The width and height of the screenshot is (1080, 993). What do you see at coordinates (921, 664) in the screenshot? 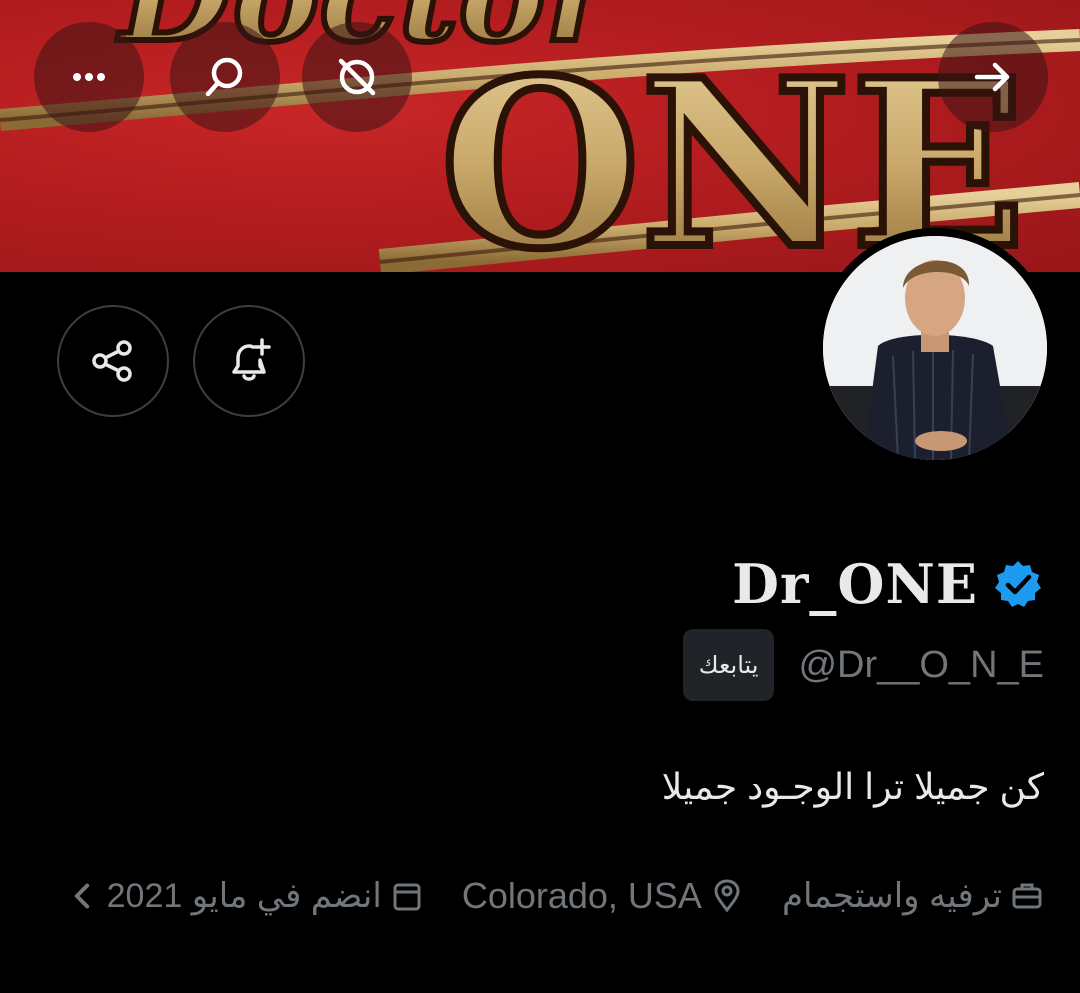
I see `user-handle: @Dr__O_N_E` at bounding box center [921, 664].